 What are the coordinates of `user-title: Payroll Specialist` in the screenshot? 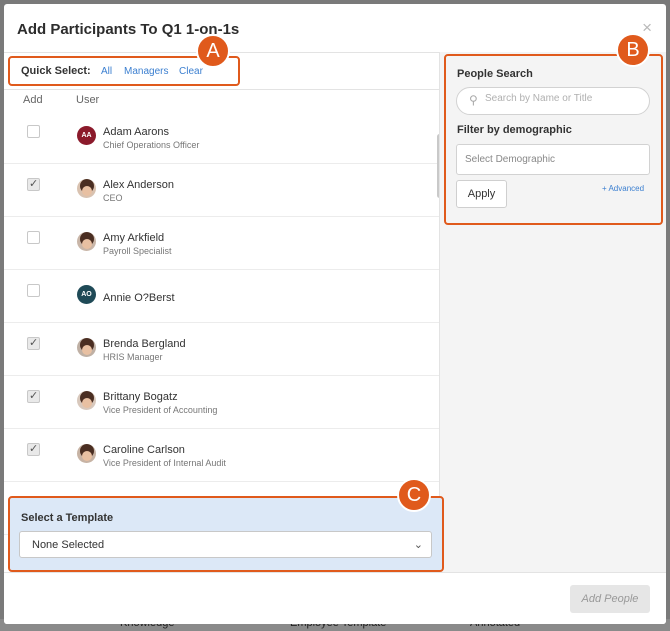 It's located at (137, 251).